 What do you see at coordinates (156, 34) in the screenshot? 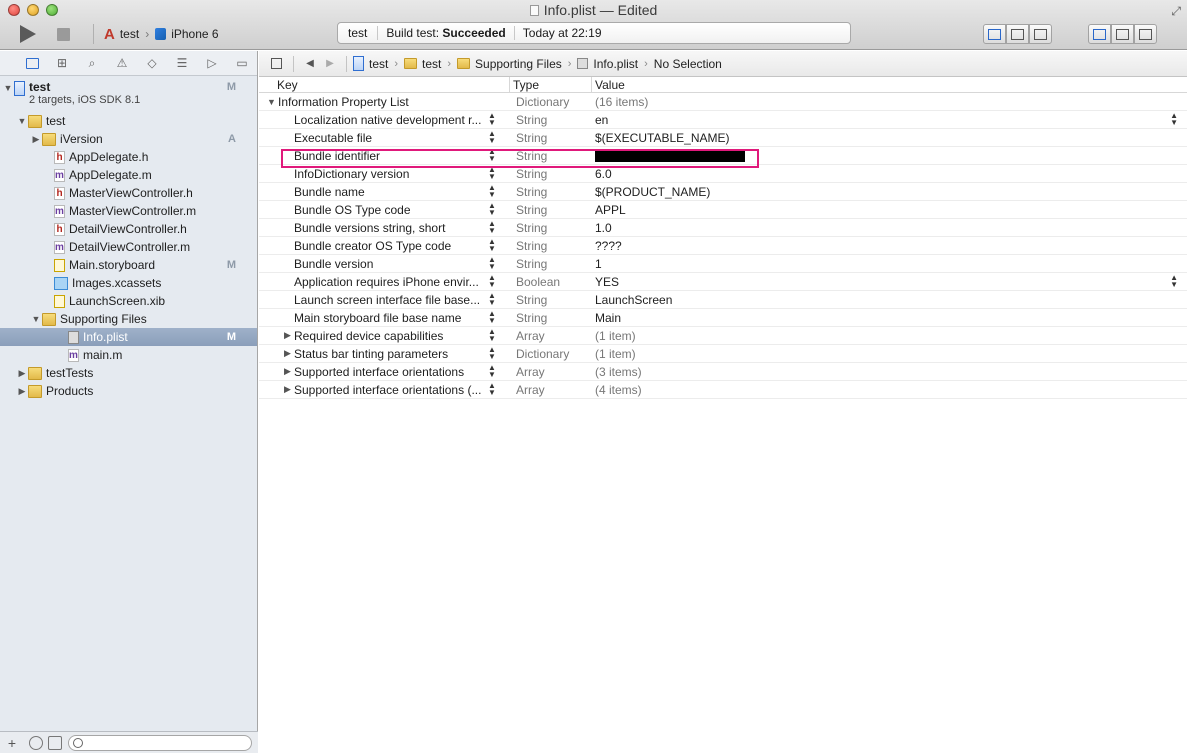
I see `scheme-selector: A test › iPhone 6` at bounding box center [156, 34].